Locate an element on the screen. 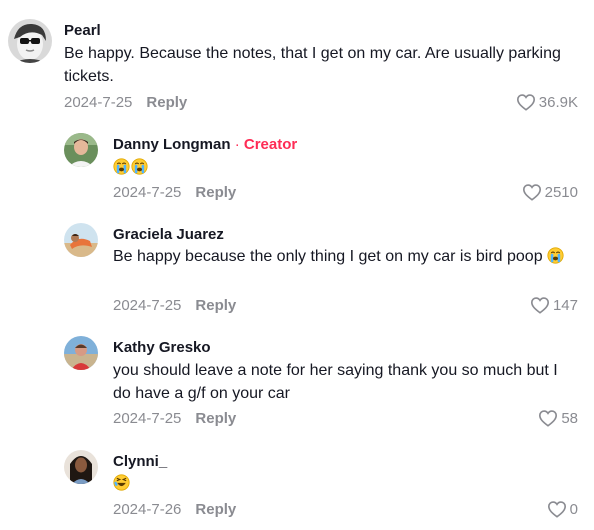  commenter-name: Clynni_ is located at coordinates (140, 461).